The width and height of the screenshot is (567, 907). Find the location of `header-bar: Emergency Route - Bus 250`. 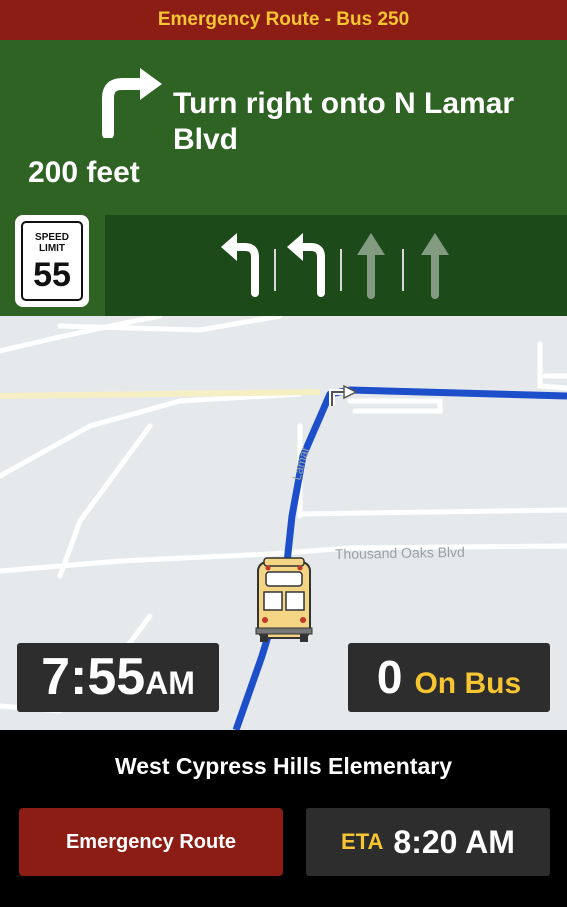

header-bar: Emergency Route - Bus 250 is located at coordinates (283, 20).